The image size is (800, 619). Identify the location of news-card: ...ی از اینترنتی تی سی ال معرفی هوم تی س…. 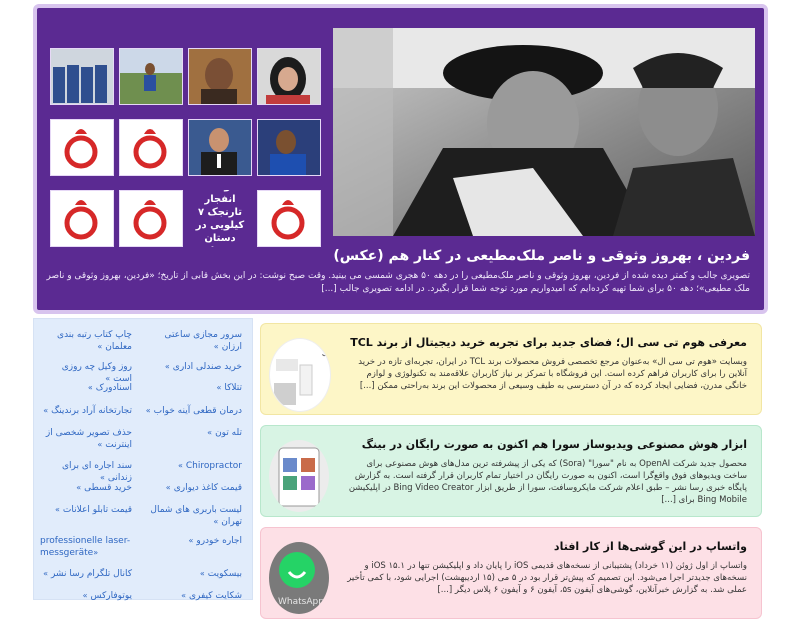
(511, 369).